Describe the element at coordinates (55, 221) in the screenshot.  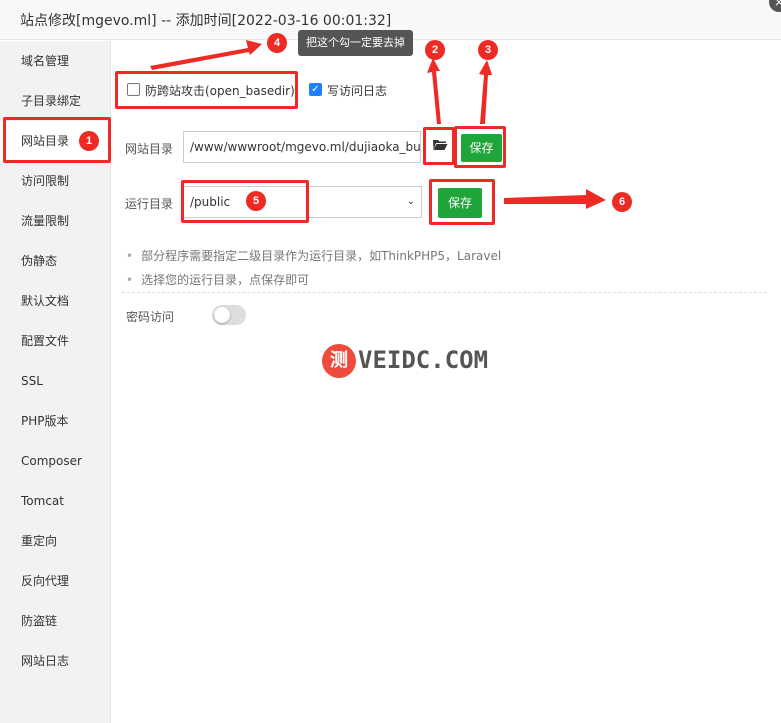
I see `sidebar-item-traffic-limit: 流量限制` at that location.